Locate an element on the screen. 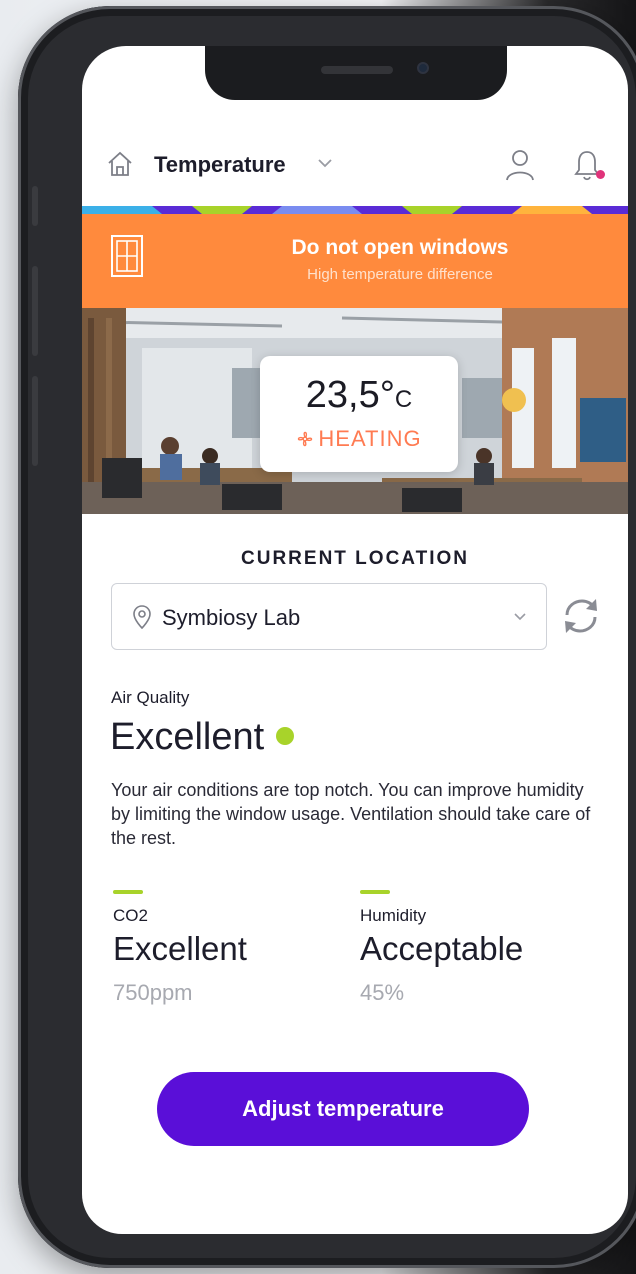  office-photo: 23,5°C HEATING is located at coordinates (355, 411).